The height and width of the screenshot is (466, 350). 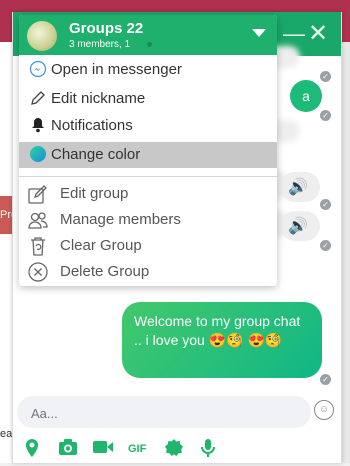 I want to click on menu-item-label: Manage members, so click(x=120, y=219).